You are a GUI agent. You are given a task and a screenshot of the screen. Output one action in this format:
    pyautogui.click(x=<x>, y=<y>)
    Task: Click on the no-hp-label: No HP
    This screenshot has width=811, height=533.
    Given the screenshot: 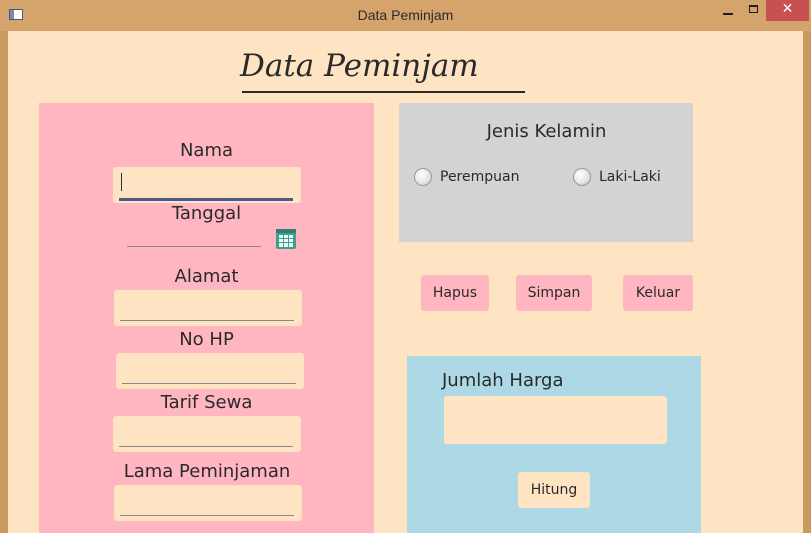 What is the action you would take?
    pyautogui.click(x=206, y=339)
    